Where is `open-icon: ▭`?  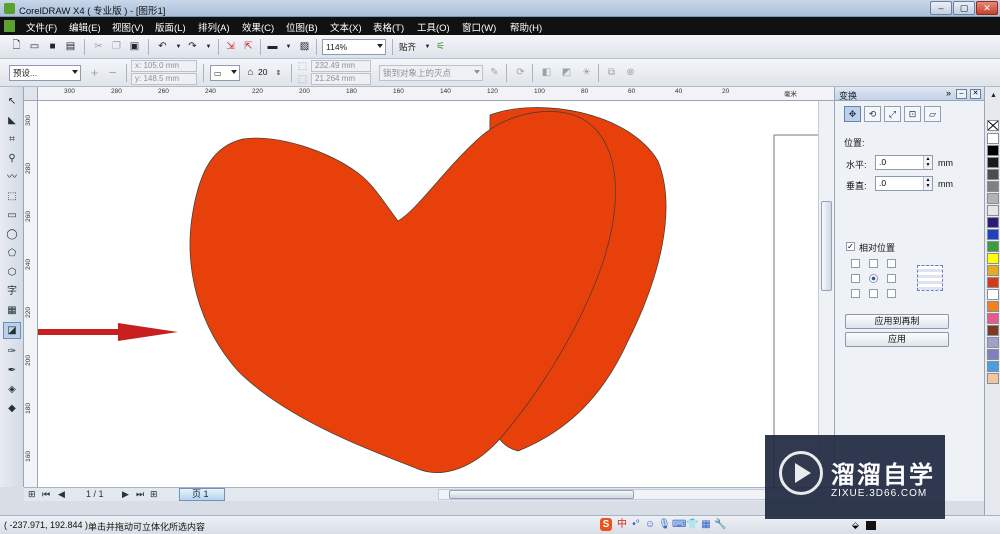 open-icon: ▭ is located at coordinates (34, 46).